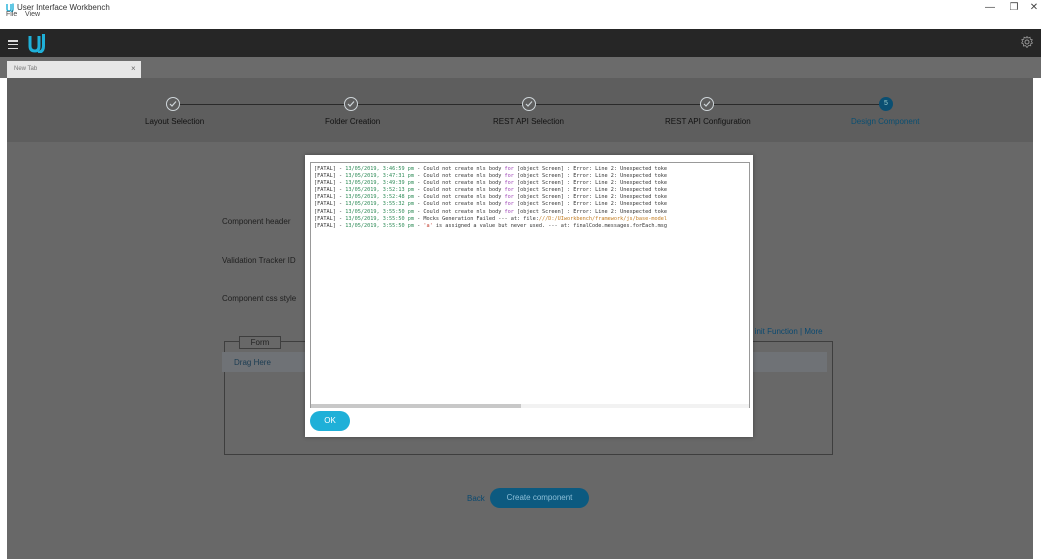  I want to click on step-label-layout-selection: Layout Selection, so click(175, 121).